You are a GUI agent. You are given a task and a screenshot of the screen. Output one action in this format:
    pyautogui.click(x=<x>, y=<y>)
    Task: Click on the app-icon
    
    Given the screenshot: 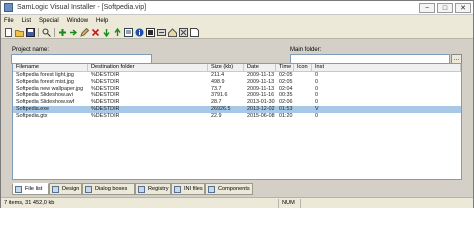 What is the action you would take?
    pyautogui.click(x=8, y=7)
    